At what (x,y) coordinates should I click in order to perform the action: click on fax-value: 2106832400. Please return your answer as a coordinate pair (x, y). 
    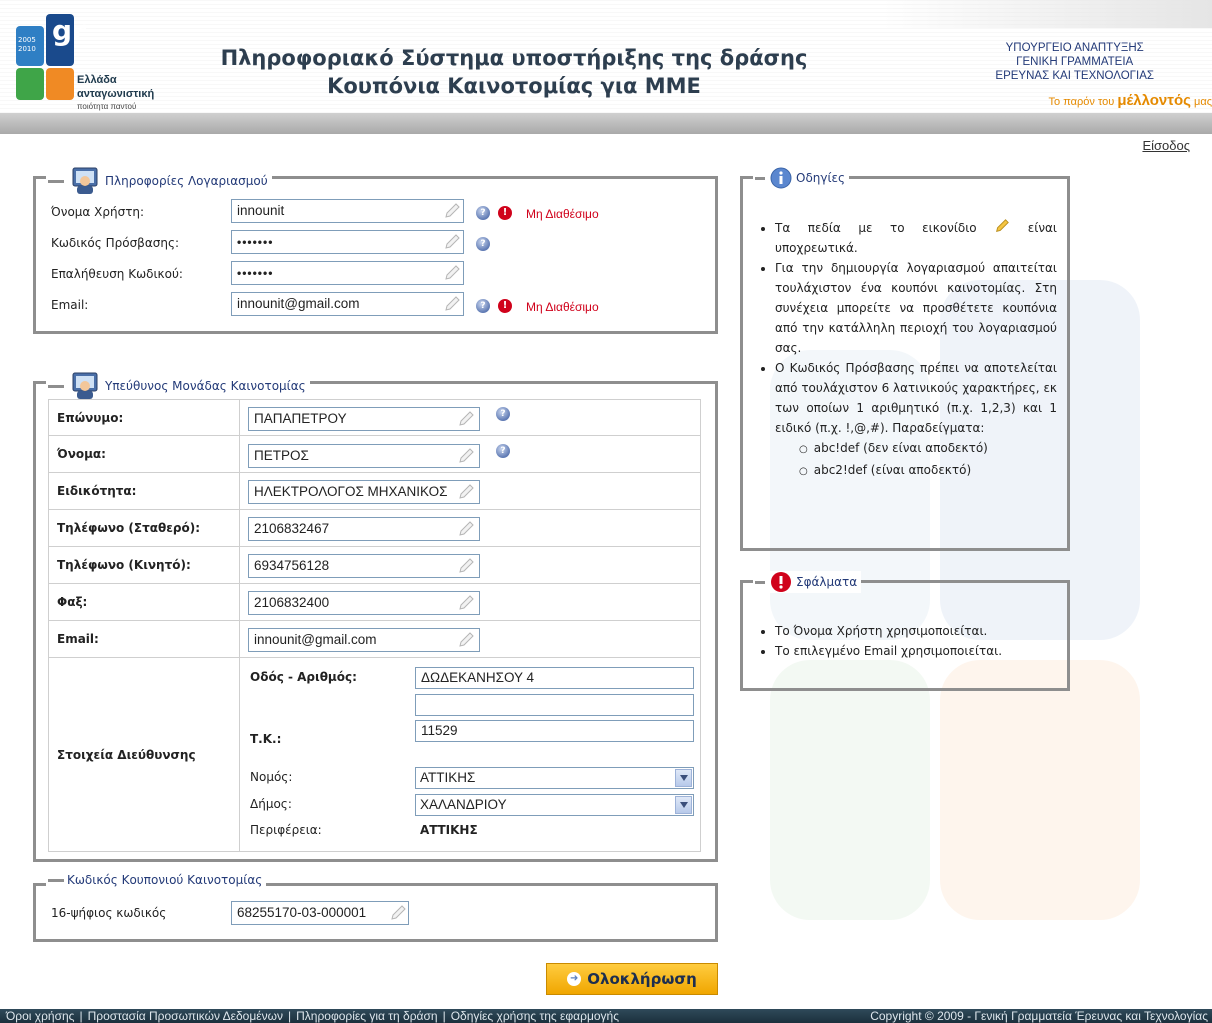
    Looking at the image, I should click on (292, 602).